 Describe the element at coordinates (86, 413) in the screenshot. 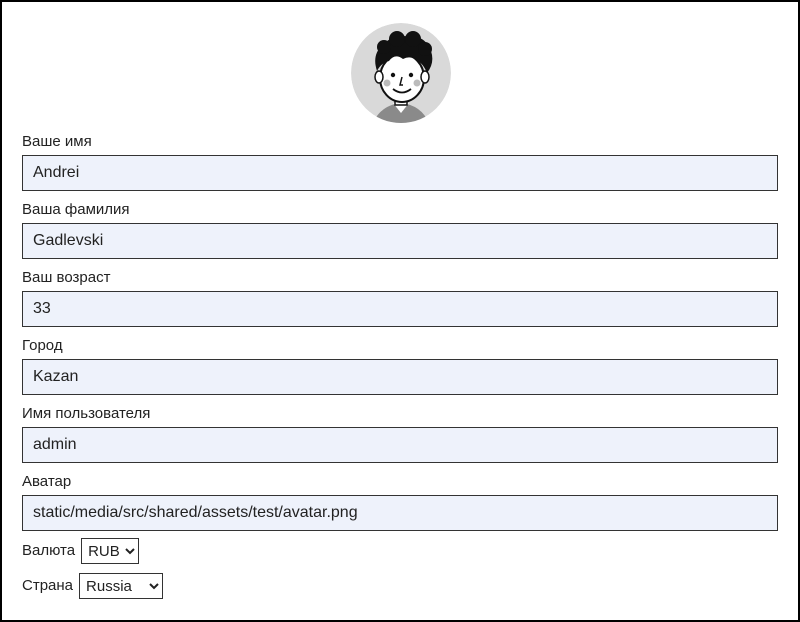

I see `username-label: Имя пользователя` at that location.